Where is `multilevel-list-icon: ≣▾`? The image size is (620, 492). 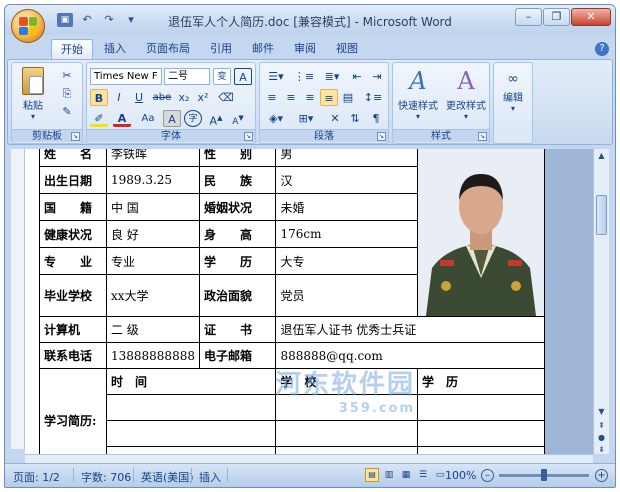
multilevel-list-icon: ≣▾ is located at coordinates (332, 76).